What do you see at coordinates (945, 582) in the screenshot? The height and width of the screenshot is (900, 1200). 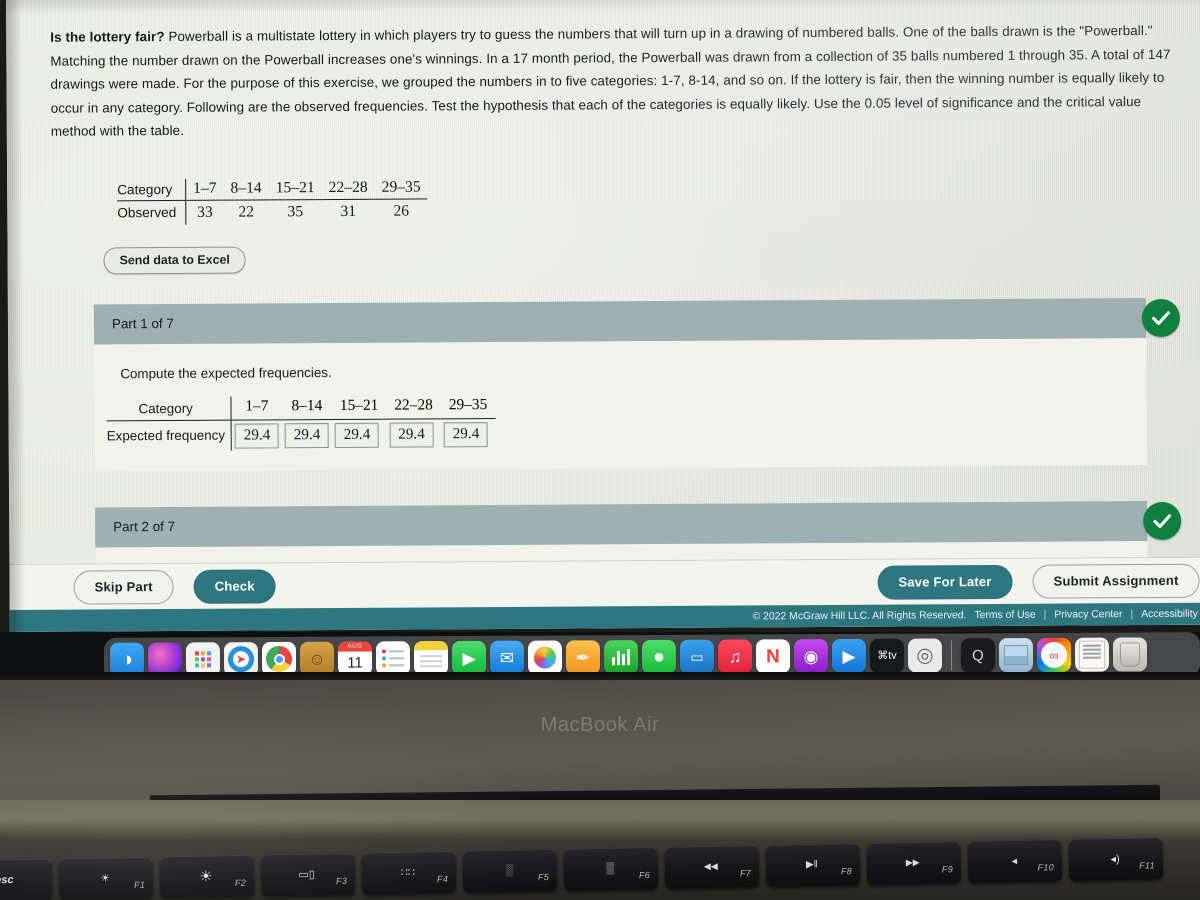 I see `save-for-later-button: Save For Later` at bounding box center [945, 582].